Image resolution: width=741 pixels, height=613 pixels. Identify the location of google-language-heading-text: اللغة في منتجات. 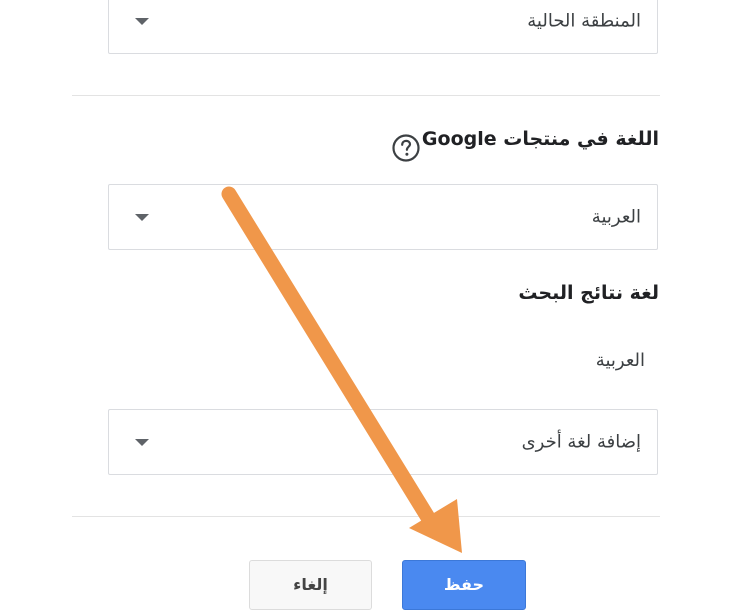
(581, 139).